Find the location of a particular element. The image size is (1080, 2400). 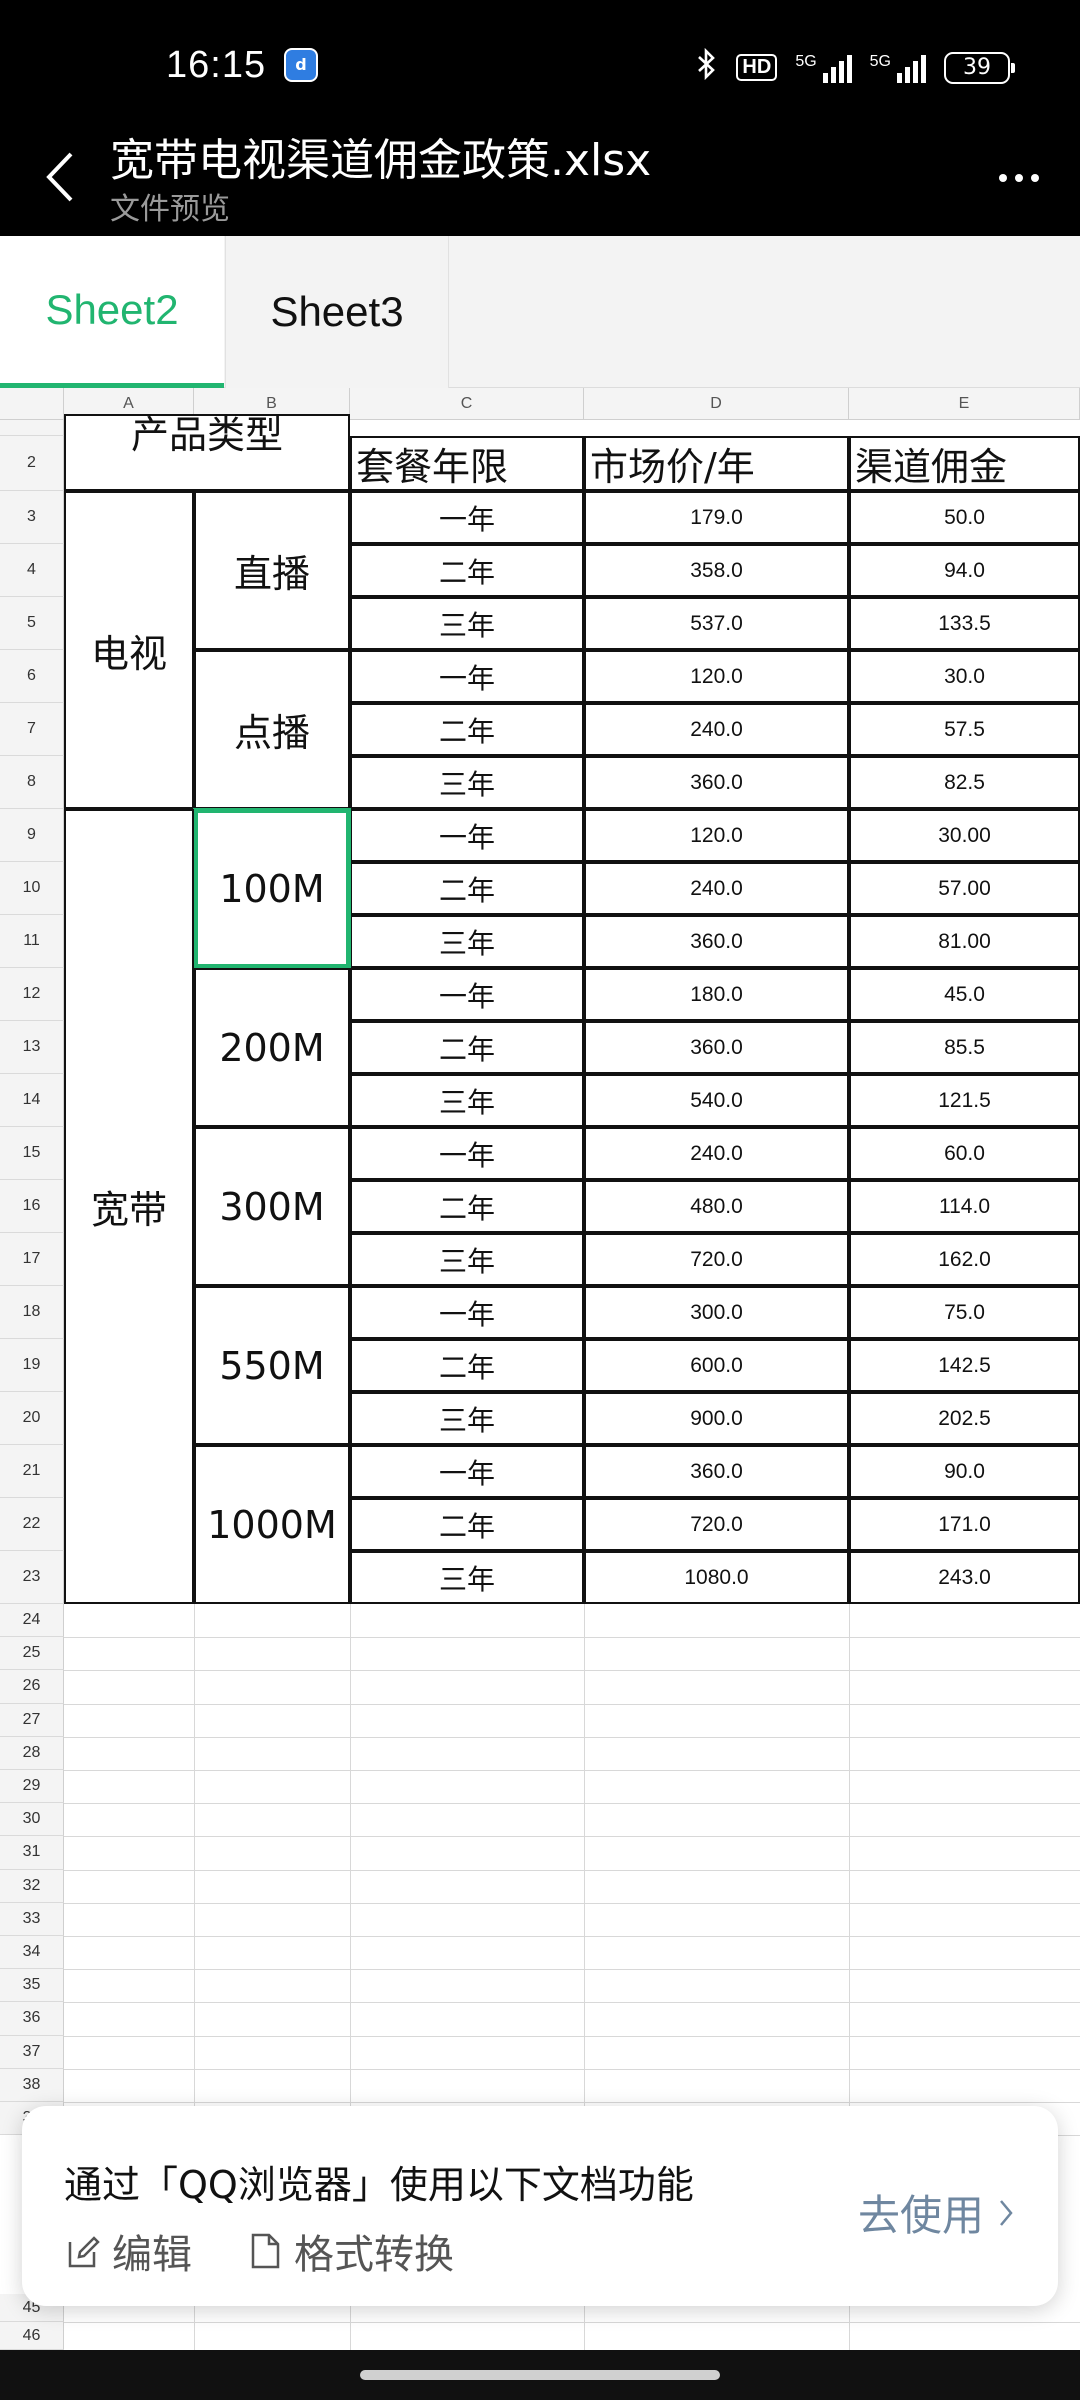

cell-market-price: 600.0 is located at coordinates (716, 1365).